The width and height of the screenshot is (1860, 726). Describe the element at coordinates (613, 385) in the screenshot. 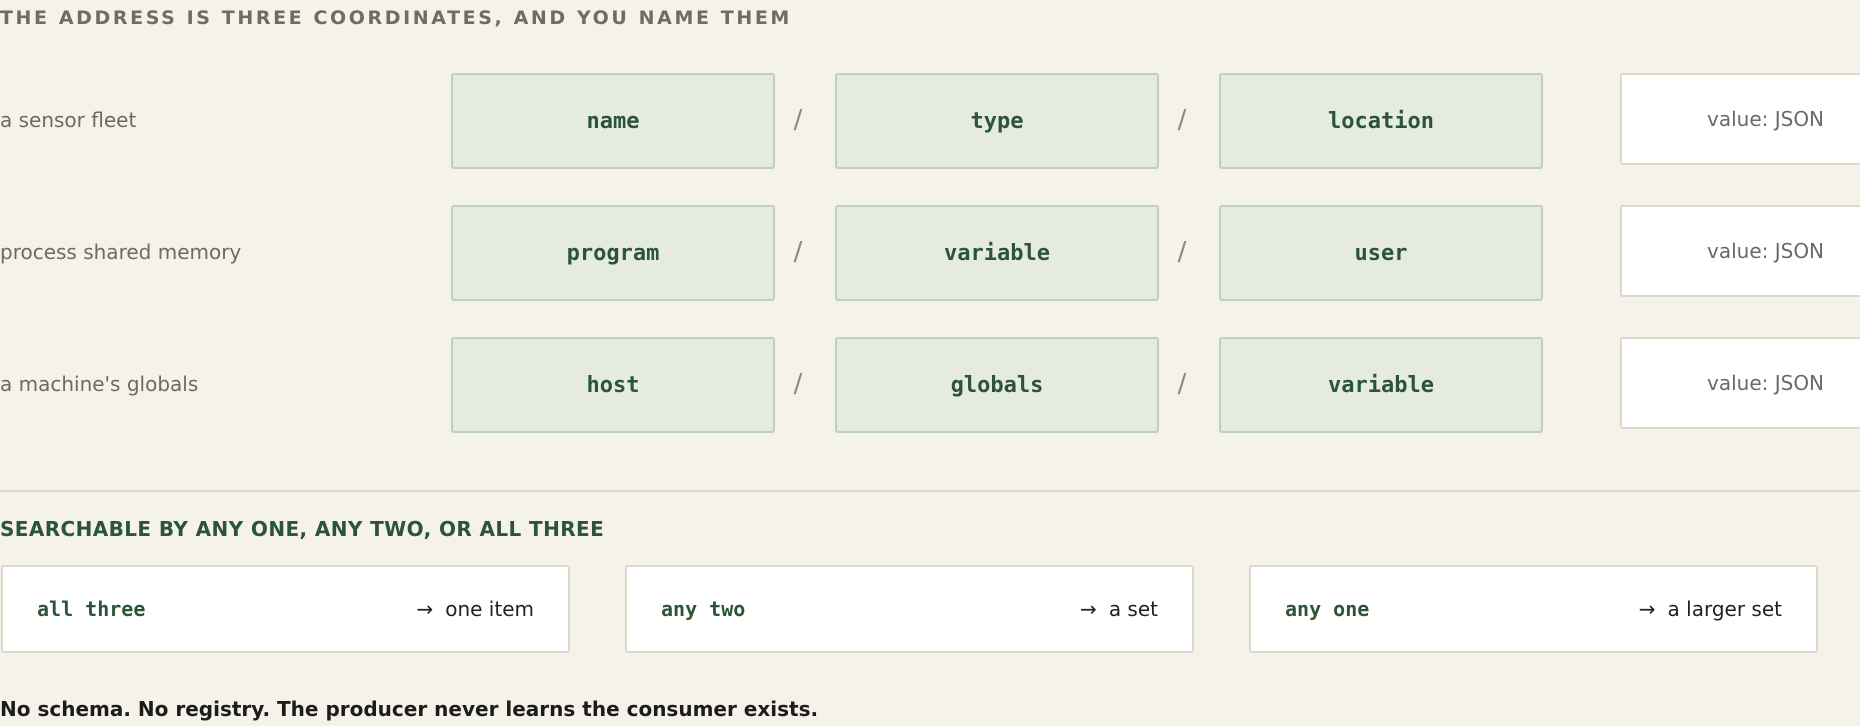

I see `coord-host: host` at that location.